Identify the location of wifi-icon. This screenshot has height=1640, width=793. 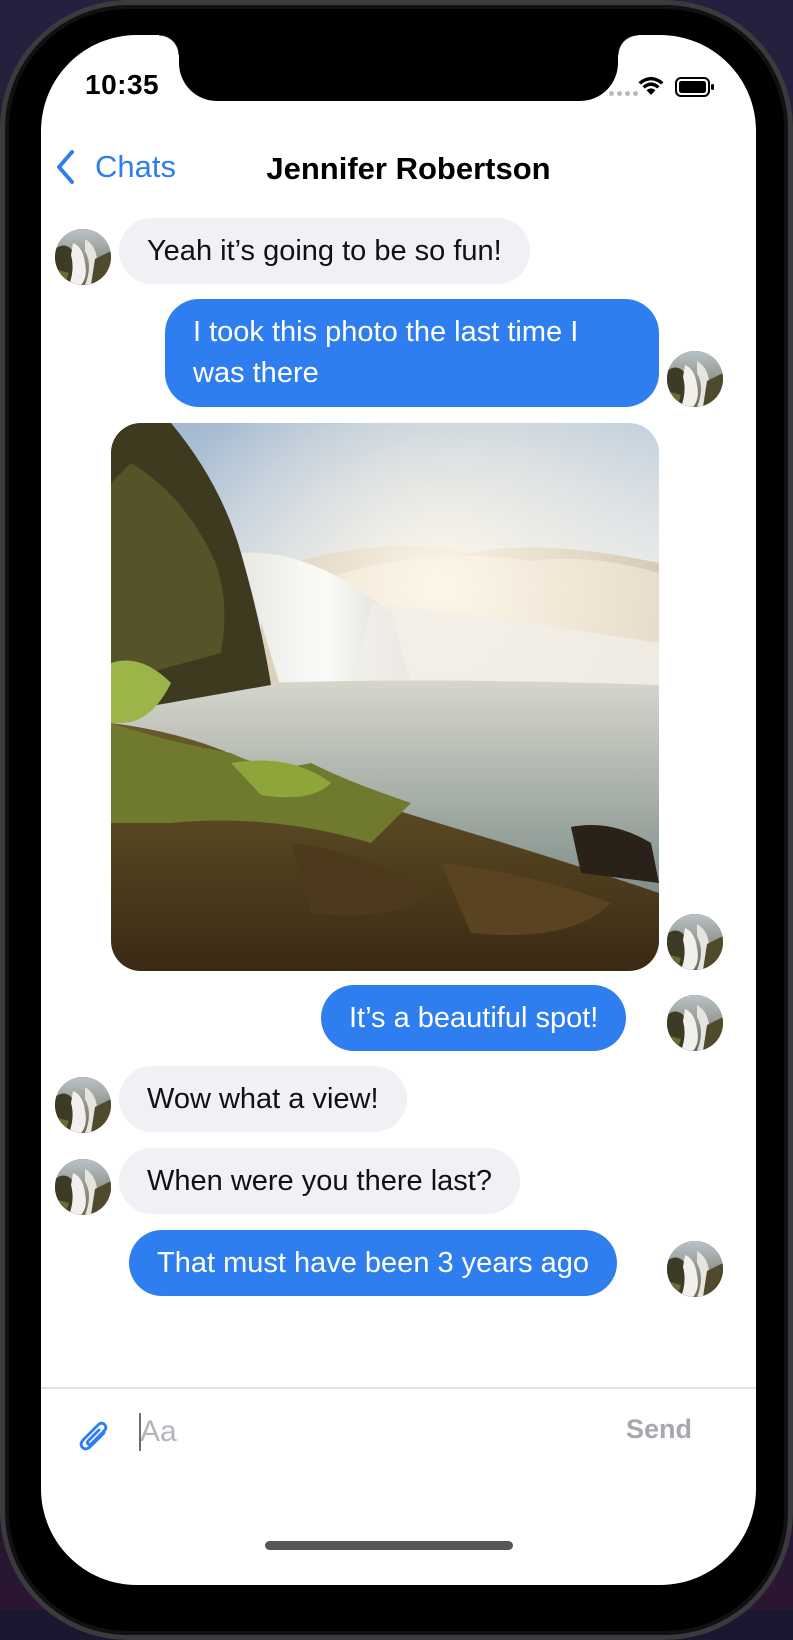
(651, 85).